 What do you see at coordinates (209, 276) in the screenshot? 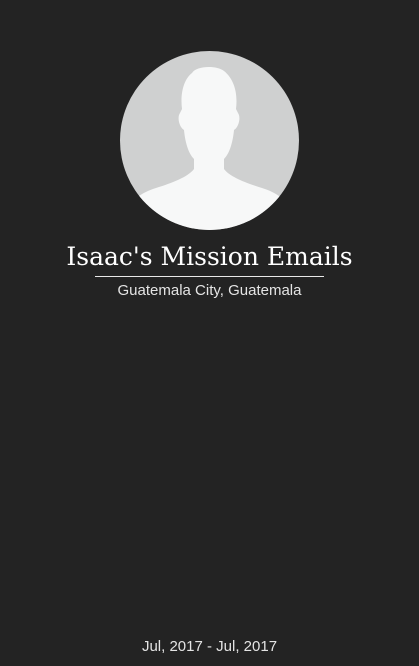
I see `title-underline` at bounding box center [209, 276].